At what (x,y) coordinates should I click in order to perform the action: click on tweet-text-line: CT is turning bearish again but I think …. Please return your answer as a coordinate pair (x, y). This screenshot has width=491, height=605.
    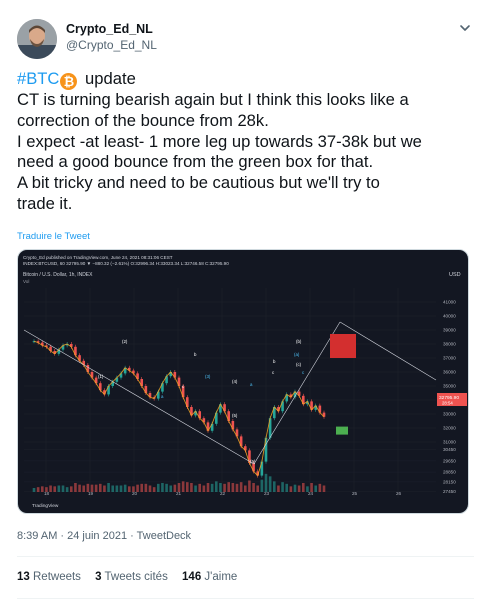
    Looking at the image, I should click on (213, 99).